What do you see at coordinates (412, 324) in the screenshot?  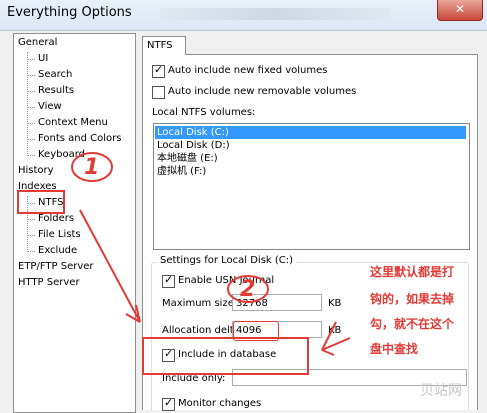 I see `annotation-note-line-3: 勾，就不在这个` at bounding box center [412, 324].